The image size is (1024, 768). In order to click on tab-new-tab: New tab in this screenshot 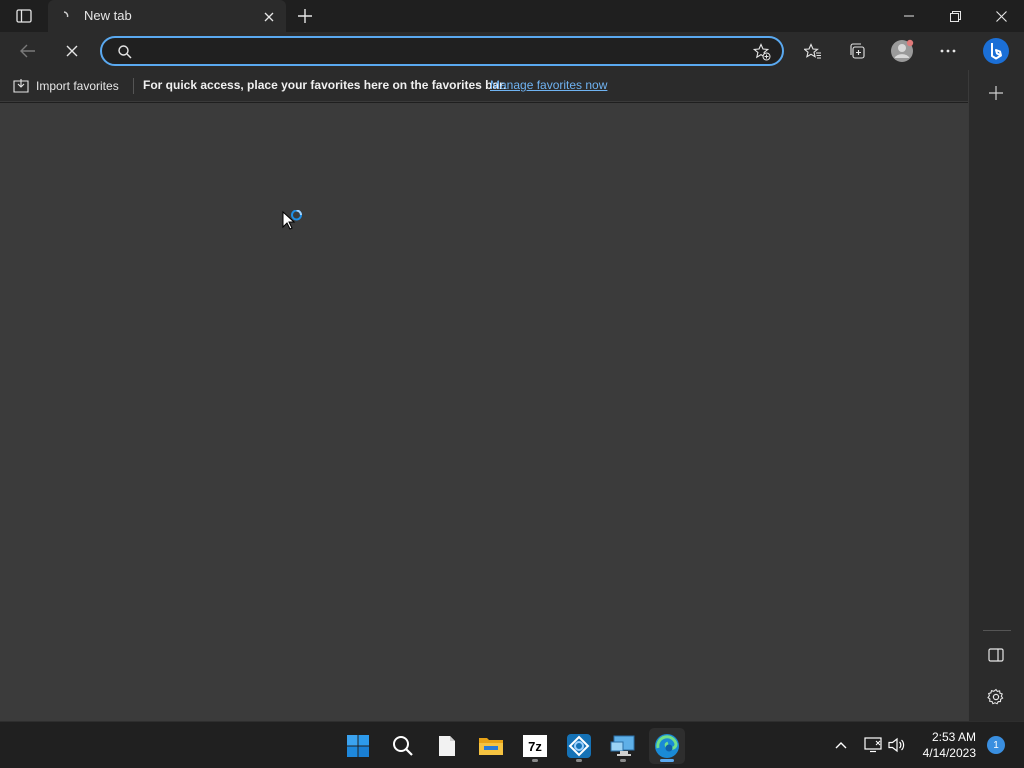, I will do `click(167, 16)`.